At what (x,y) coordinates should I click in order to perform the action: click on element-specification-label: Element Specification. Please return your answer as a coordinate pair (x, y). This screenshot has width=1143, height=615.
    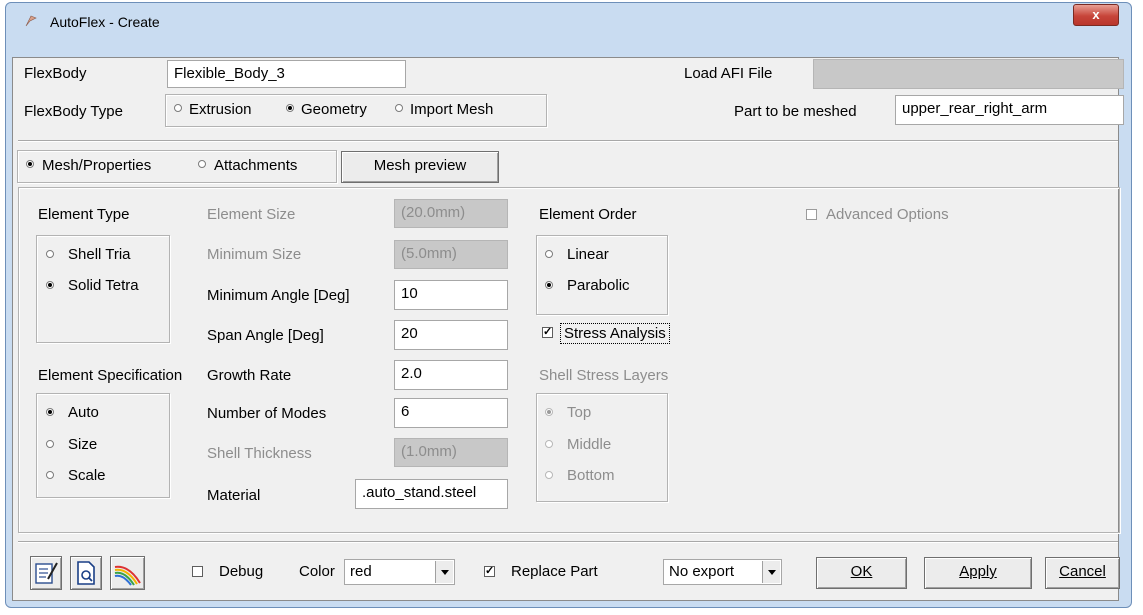
    Looking at the image, I should click on (110, 375).